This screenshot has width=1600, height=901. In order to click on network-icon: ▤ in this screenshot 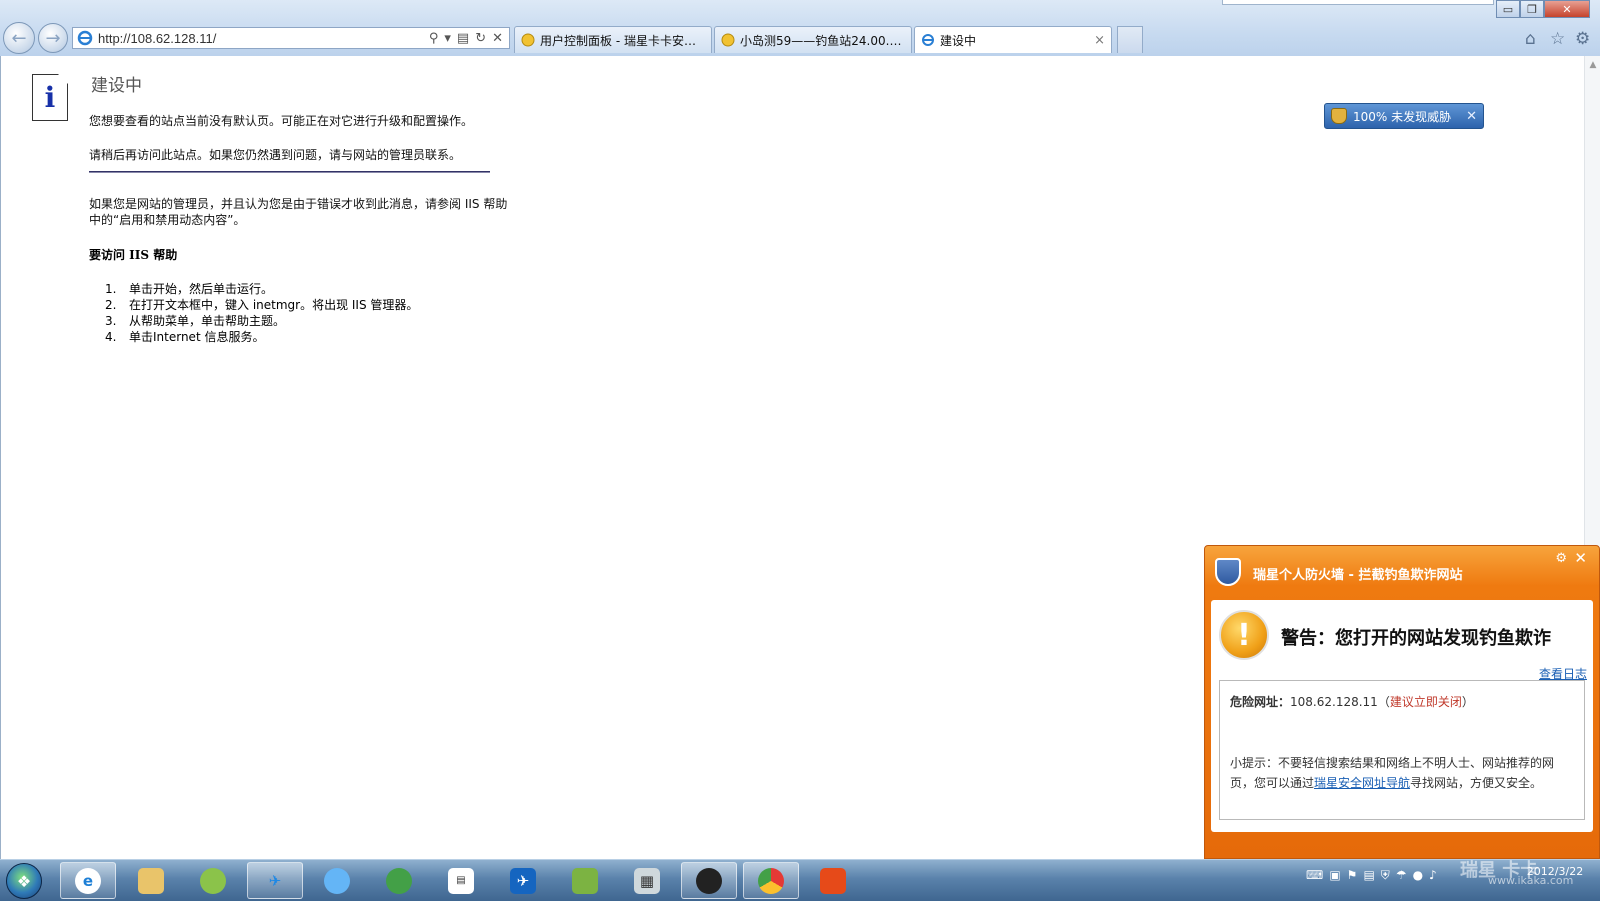, I will do `click(1368, 875)`.